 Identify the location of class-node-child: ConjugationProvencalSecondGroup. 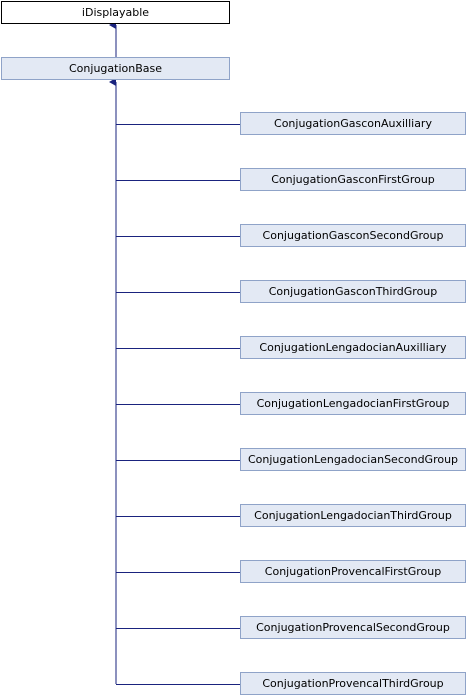
(353, 627).